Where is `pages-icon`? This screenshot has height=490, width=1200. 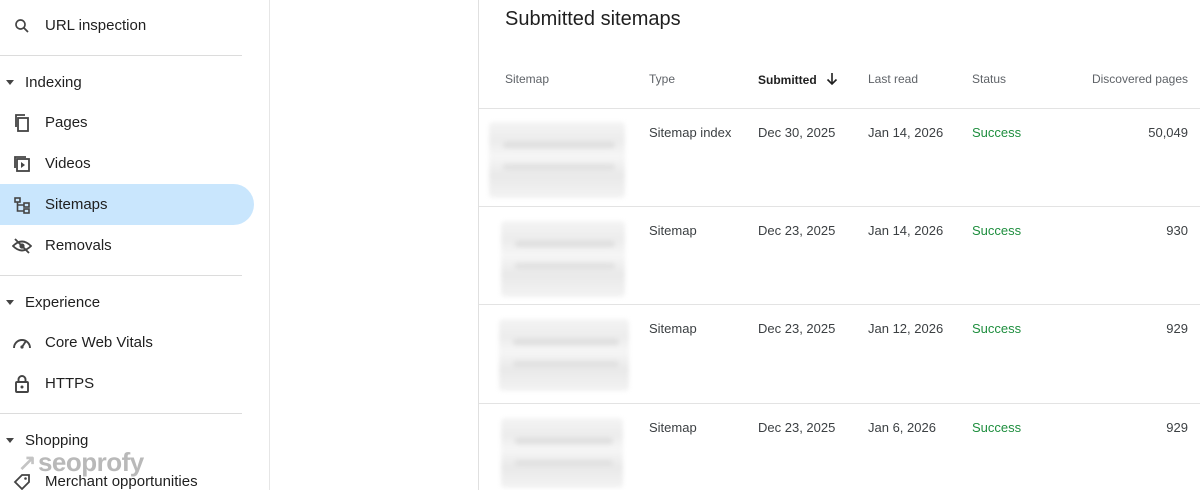
pages-icon is located at coordinates (22, 123).